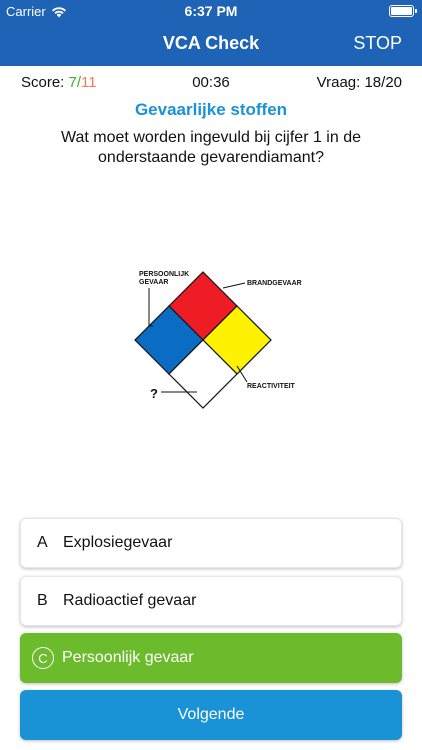 This screenshot has height=750, width=422. What do you see at coordinates (234, 285) in the screenshot?
I see `leader-line-brandgevaar` at bounding box center [234, 285].